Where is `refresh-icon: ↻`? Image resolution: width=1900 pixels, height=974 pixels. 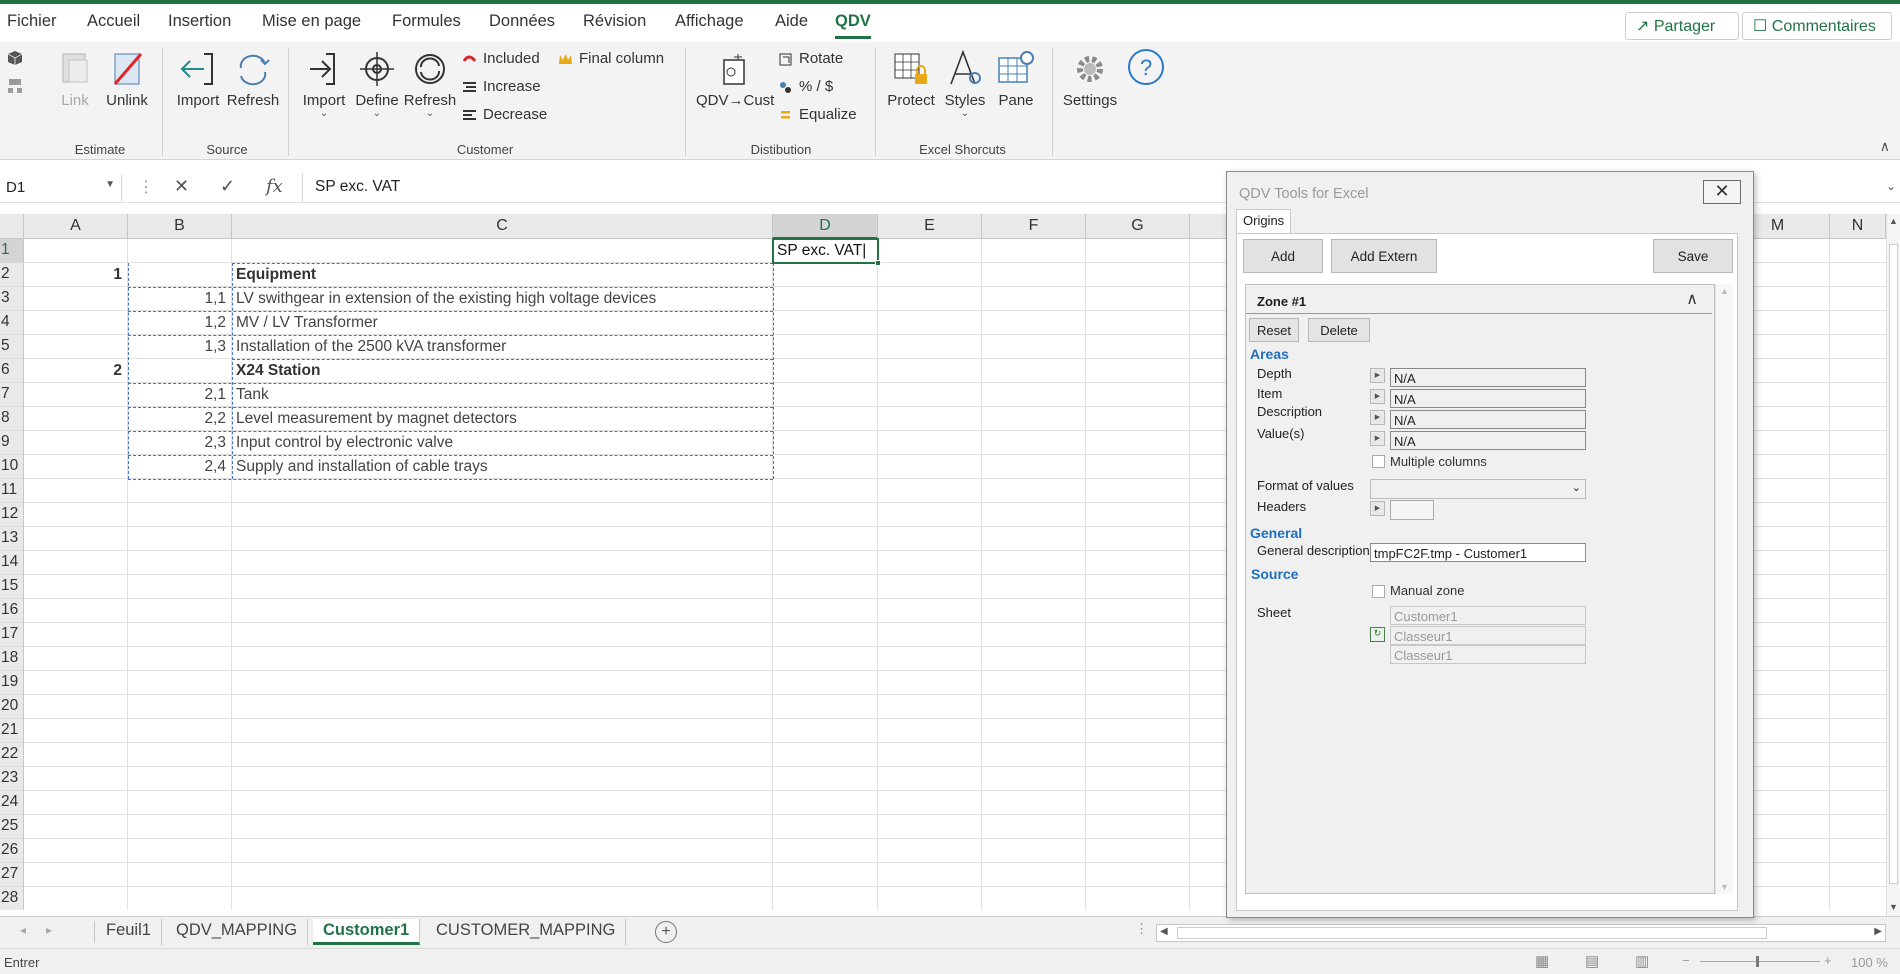 refresh-icon: ↻ is located at coordinates (1377, 634).